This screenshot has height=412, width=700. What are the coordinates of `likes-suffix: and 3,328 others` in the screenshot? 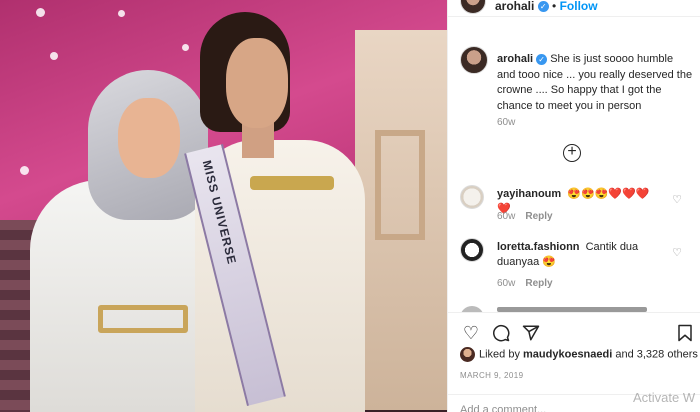 It's located at (655, 354).